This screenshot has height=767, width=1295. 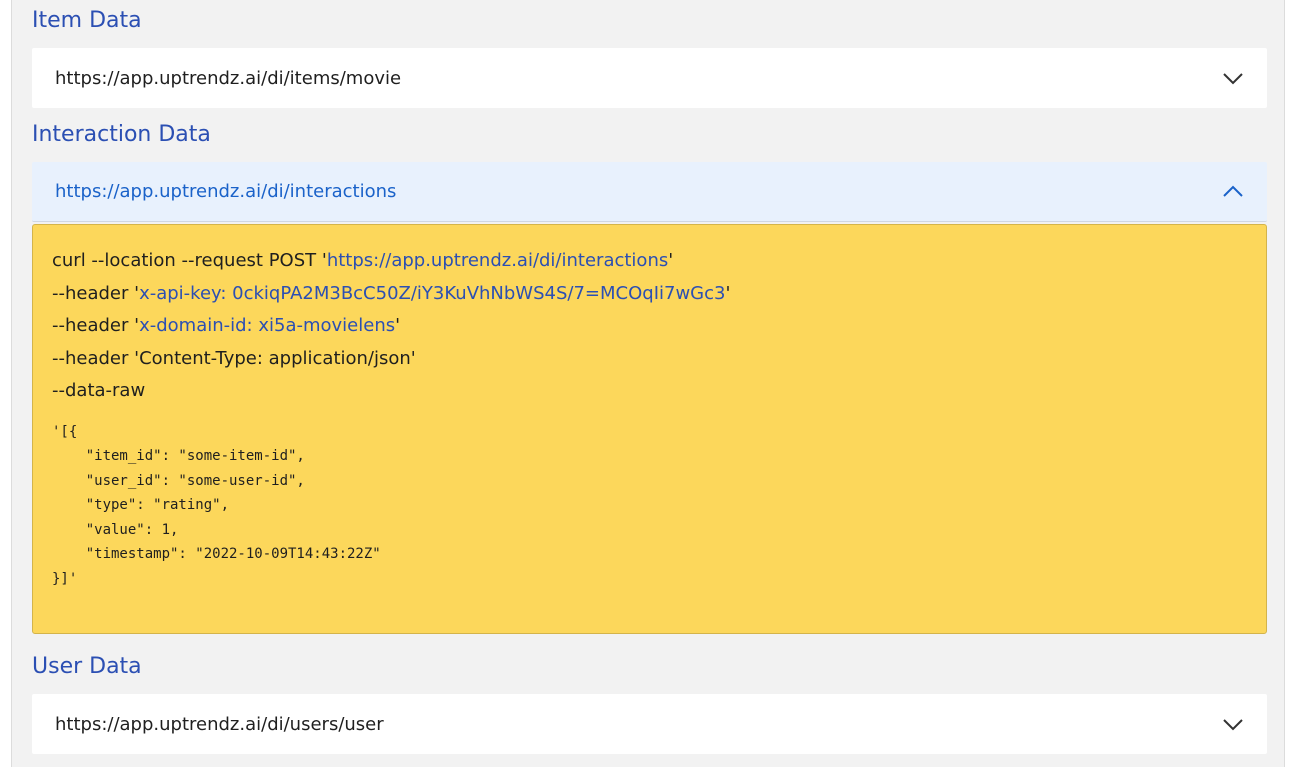 I want to click on chevron-up-icon, so click(x=1233, y=192).